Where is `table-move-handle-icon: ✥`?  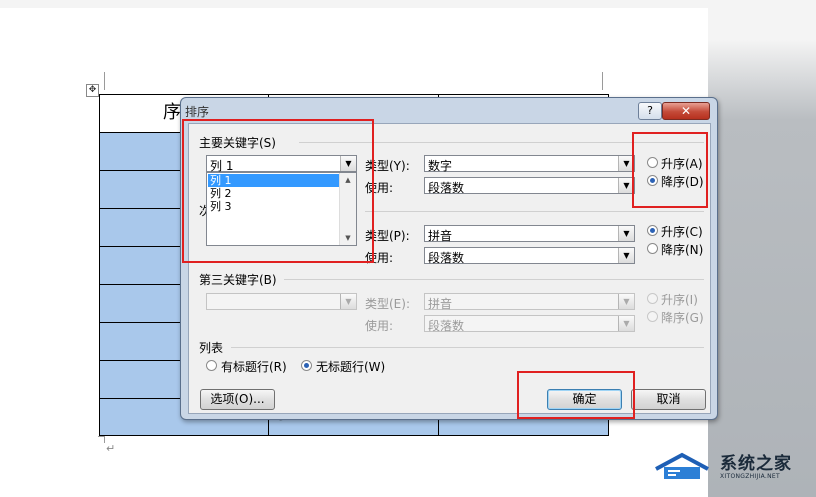
table-move-handle-icon: ✥ is located at coordinates (92, 90).